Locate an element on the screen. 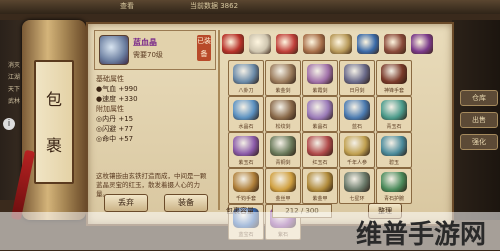 The image size is (500, 251). inventory-slot: 紫霞剑 is located at coordinates (320, 78).